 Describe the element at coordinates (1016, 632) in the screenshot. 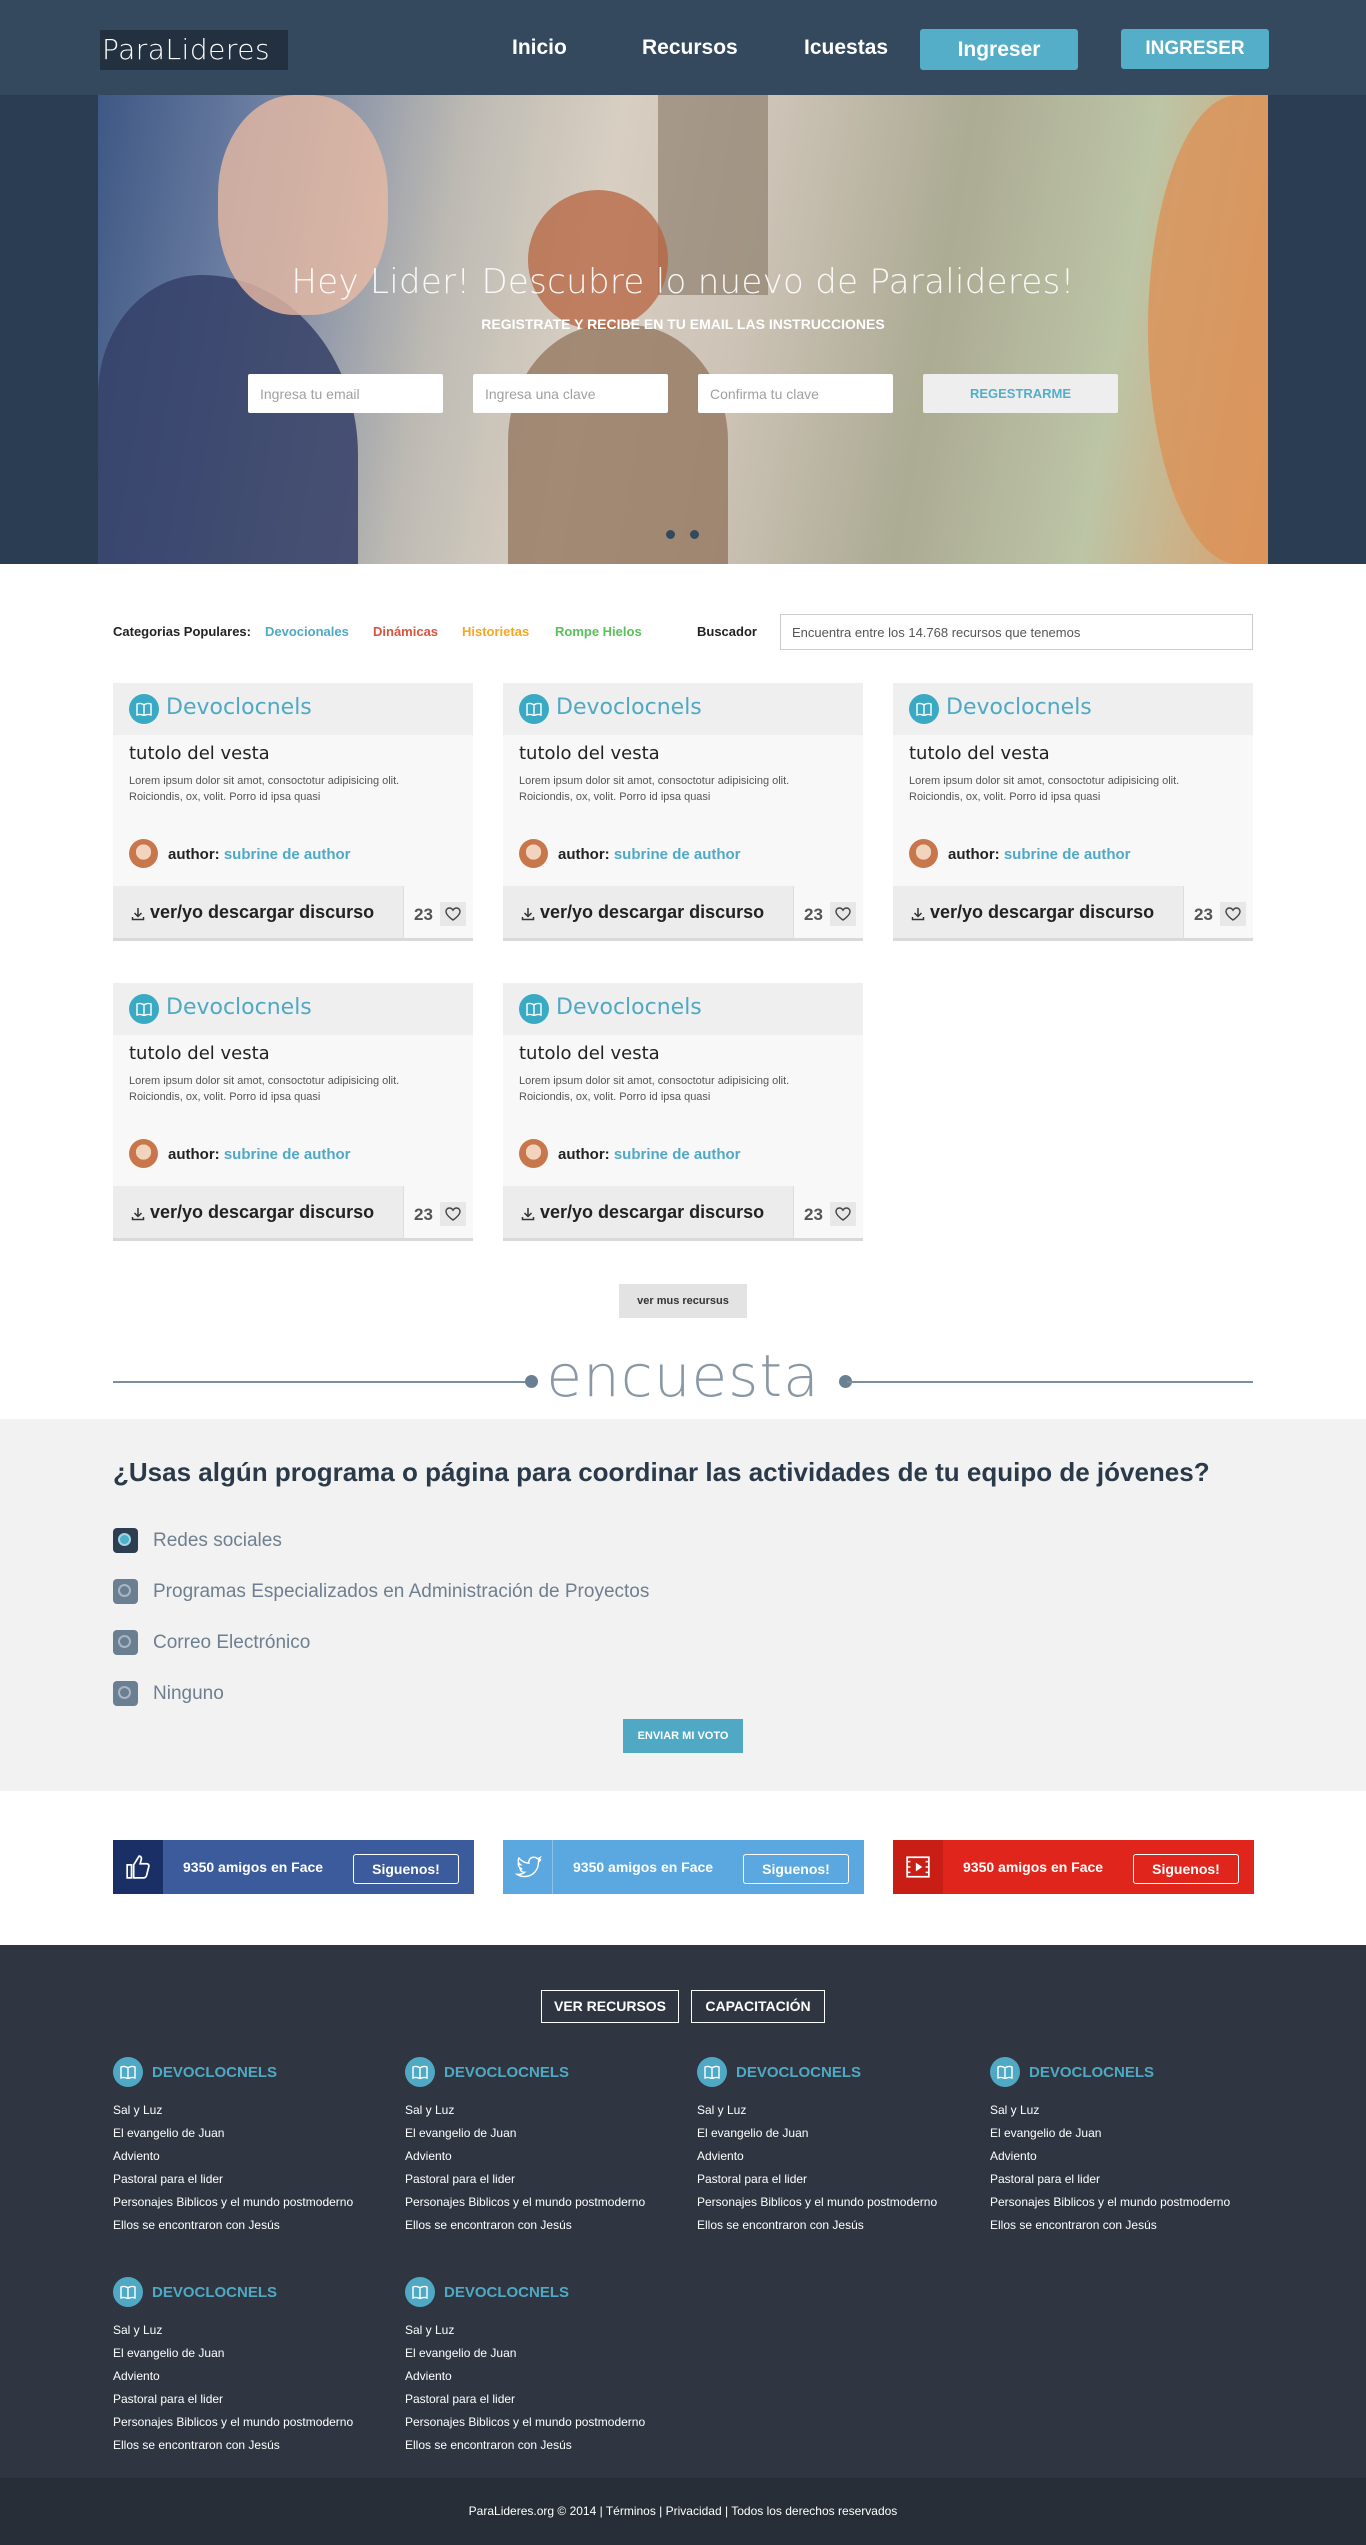

I see `search-input` at that location.